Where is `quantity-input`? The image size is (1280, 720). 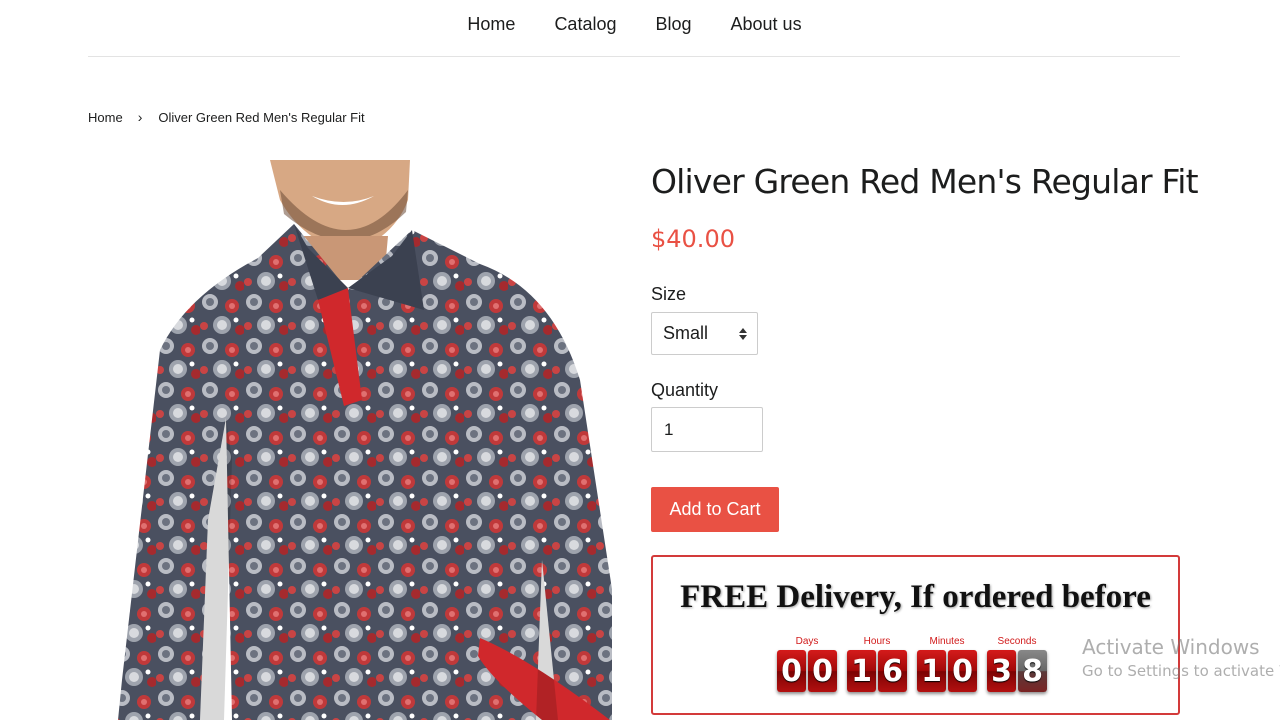
quantity-input is located at coordinates (707, 429).